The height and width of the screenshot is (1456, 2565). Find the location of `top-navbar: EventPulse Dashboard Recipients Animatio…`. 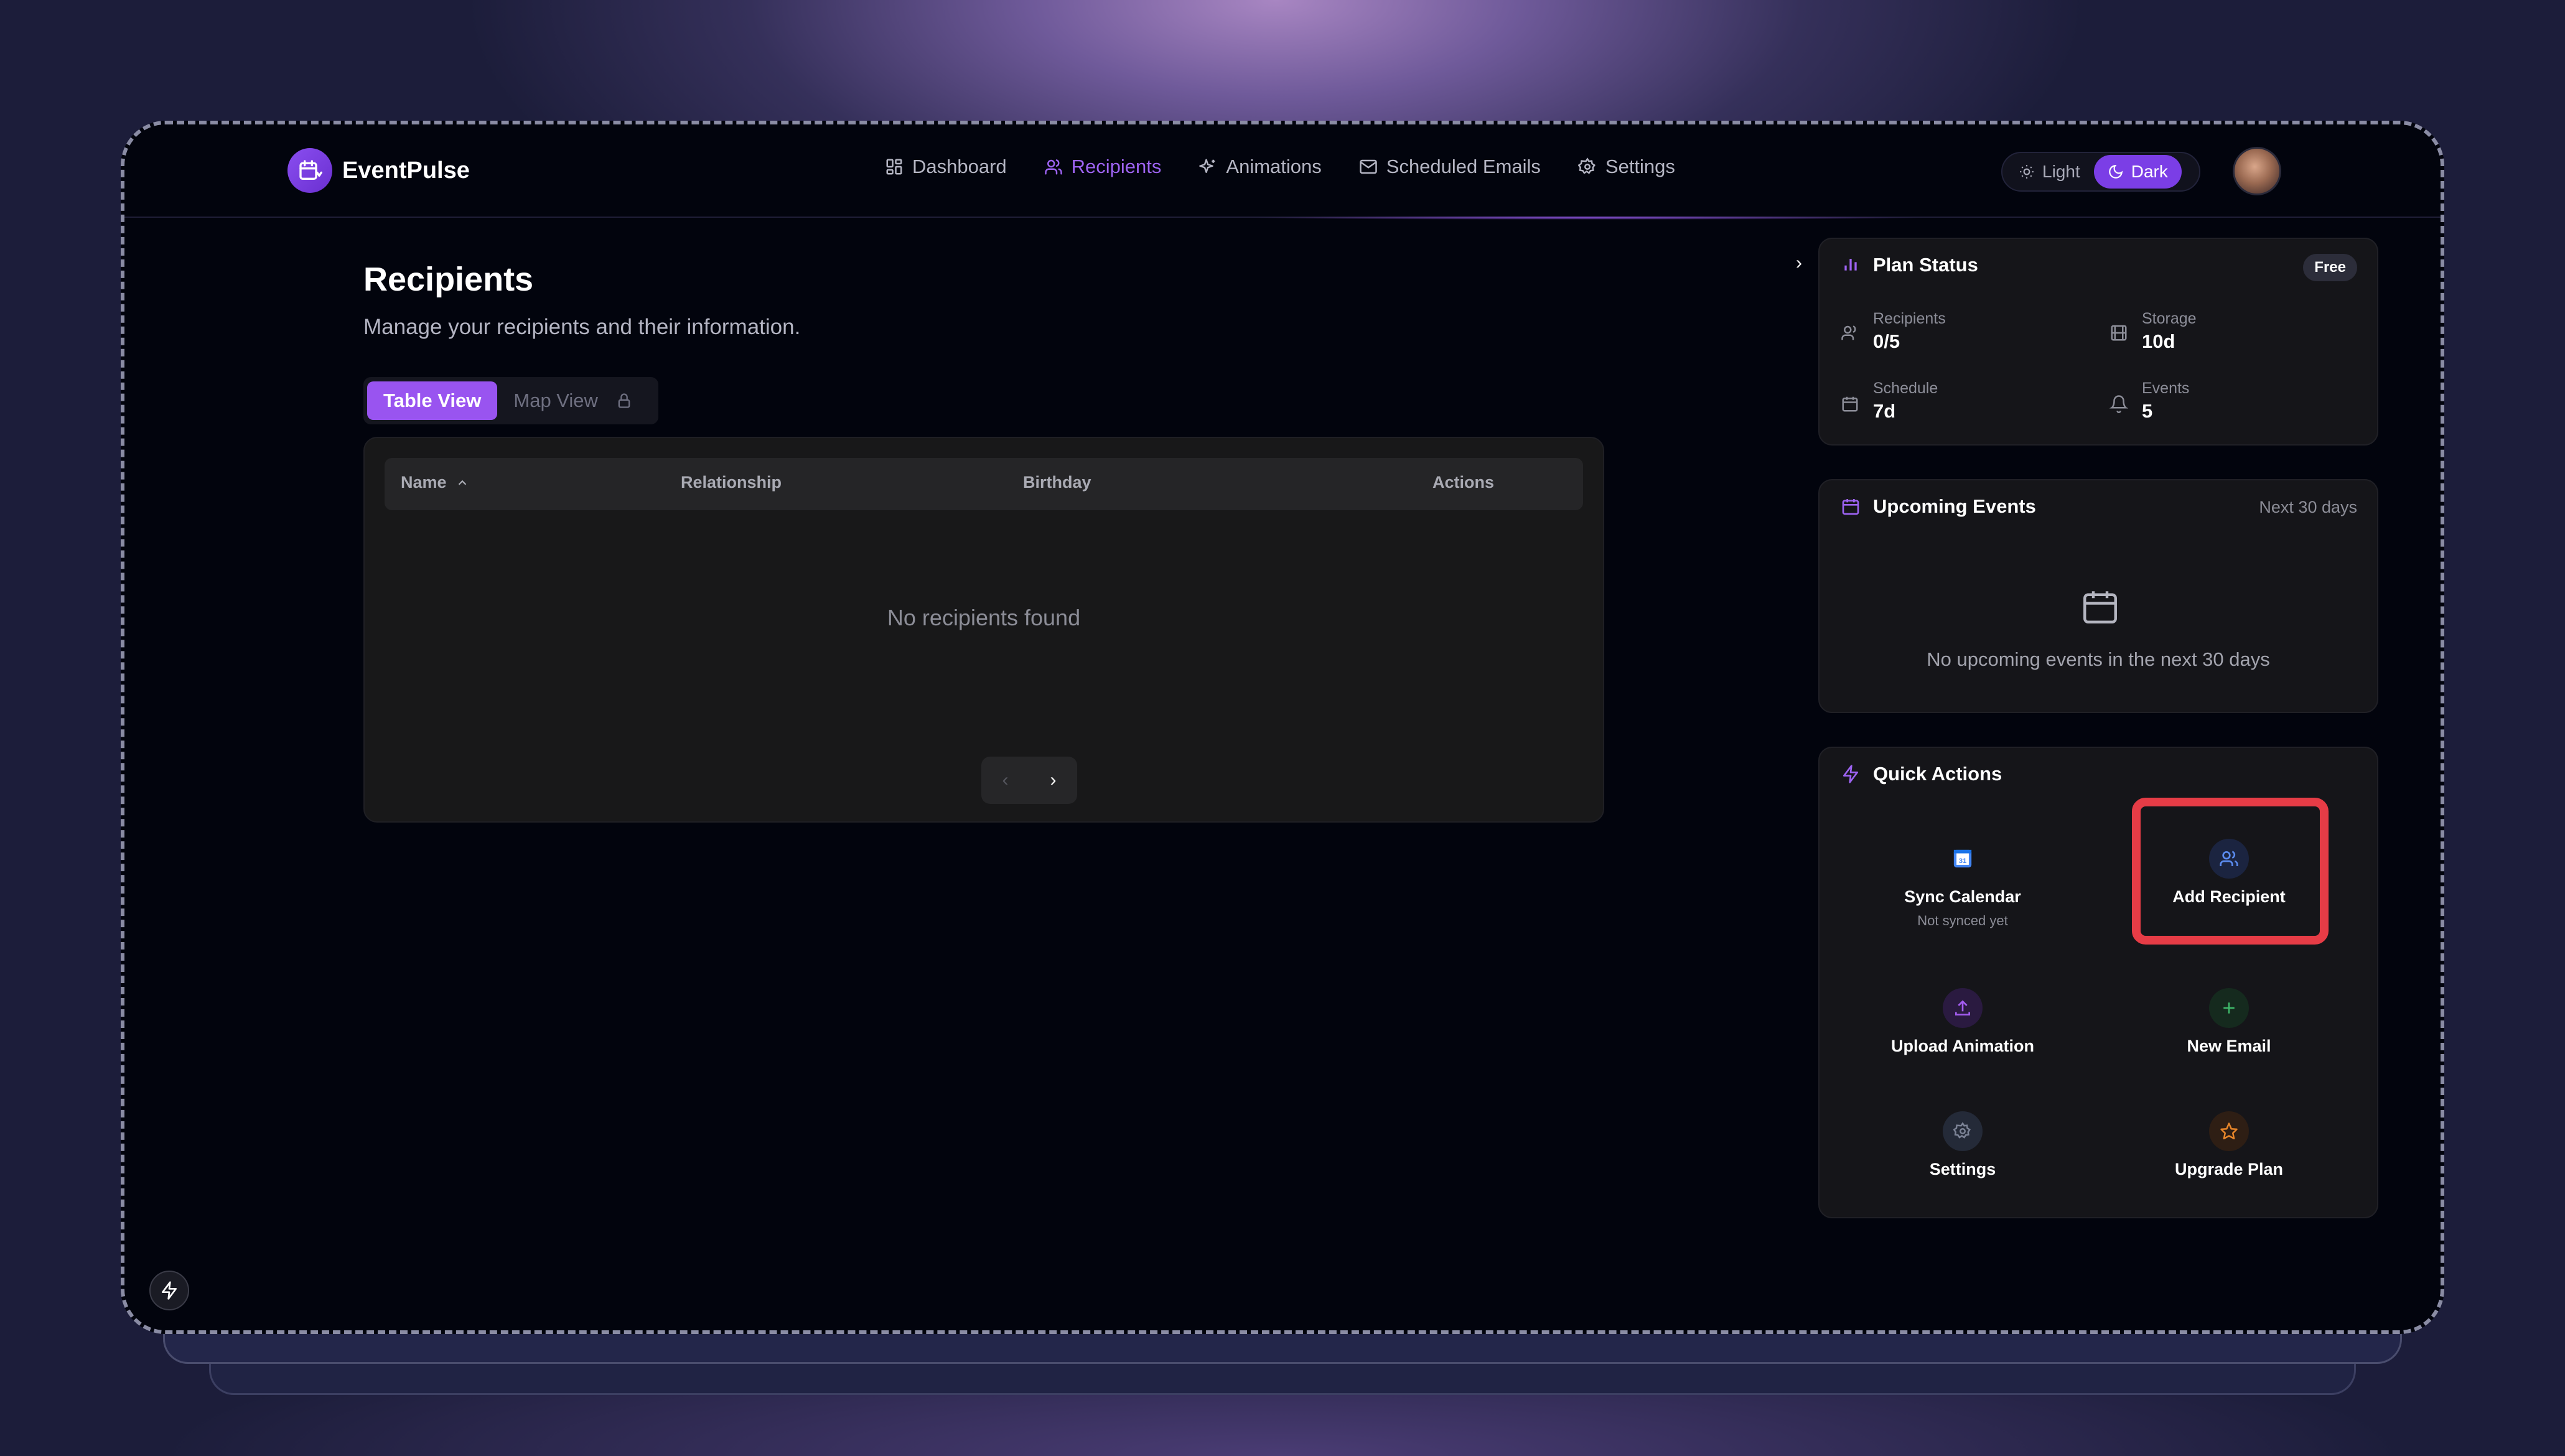

top-navbar: EventPulse Dashboard Recipients Animatio… is located at coordinates (1282, 172).